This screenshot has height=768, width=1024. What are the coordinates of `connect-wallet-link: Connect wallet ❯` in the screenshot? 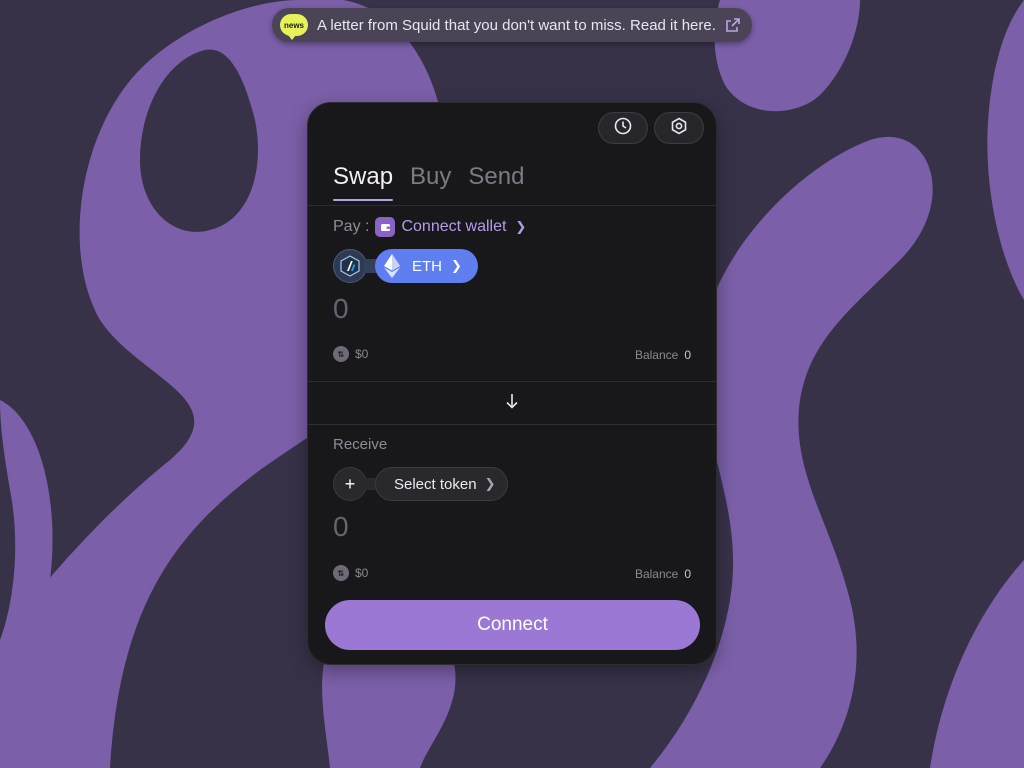 It's located at (450, 227).